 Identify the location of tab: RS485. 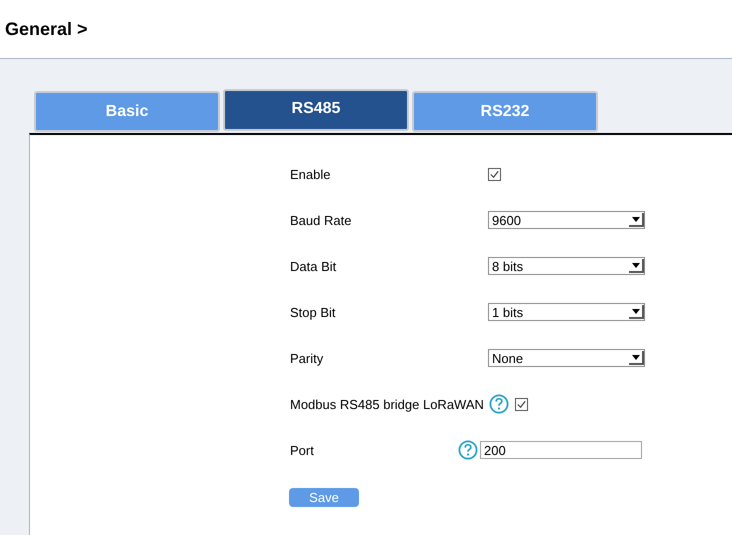
(316, 110).